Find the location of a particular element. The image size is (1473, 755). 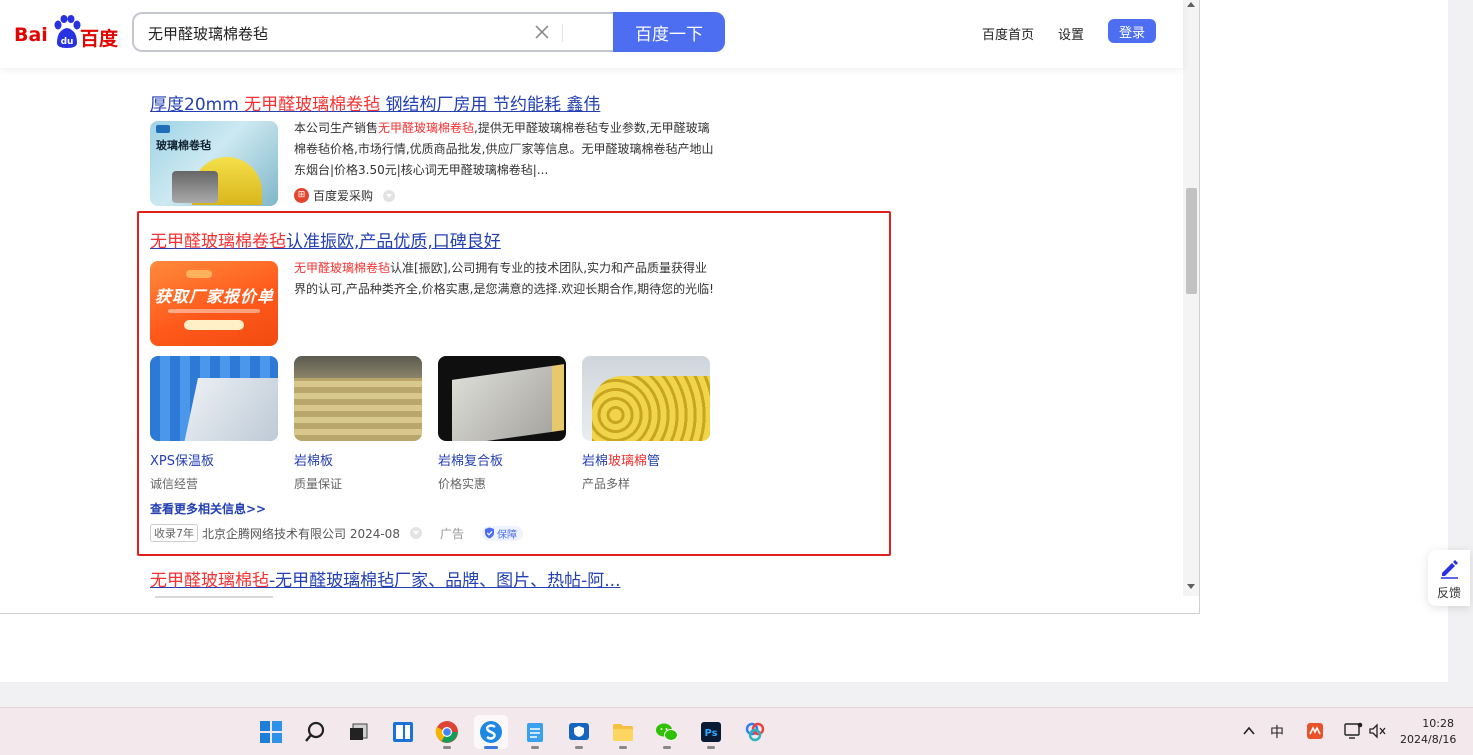

guarantee-label: 保障 is located at coordinates (506, 535).